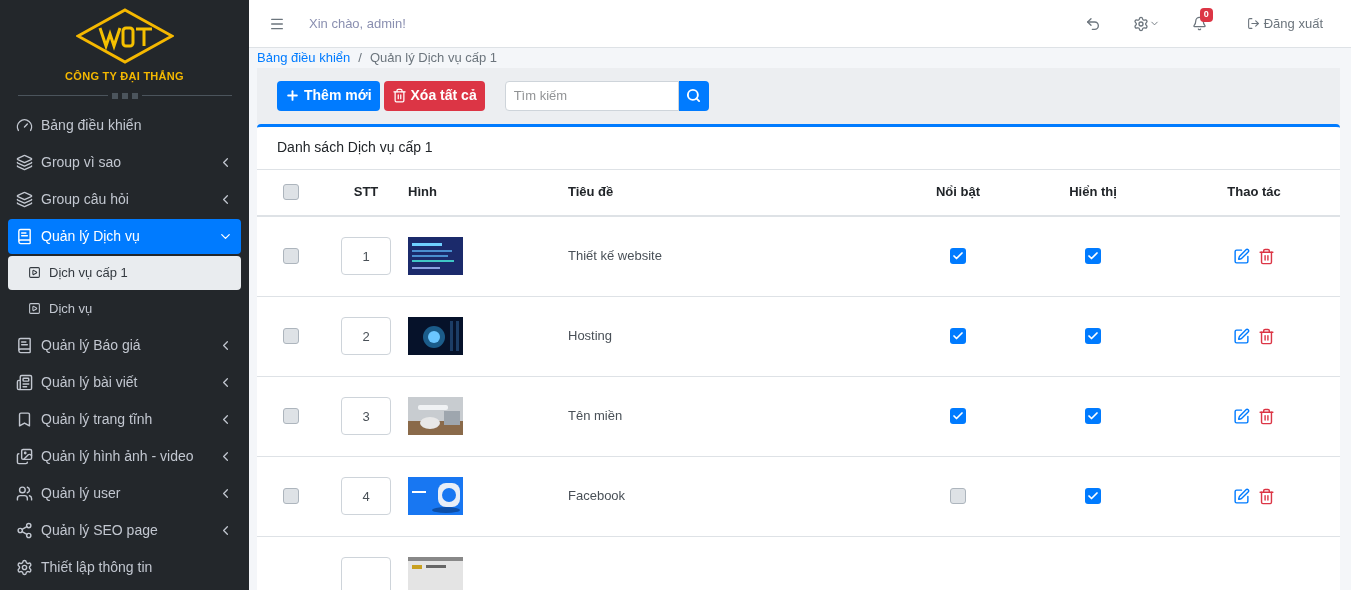 The height and width of the screenshot is (590, 1351). Describe the element at coordinates (1093, 192) in the screenshot. I see `column-header: Hiển thị` at that location.